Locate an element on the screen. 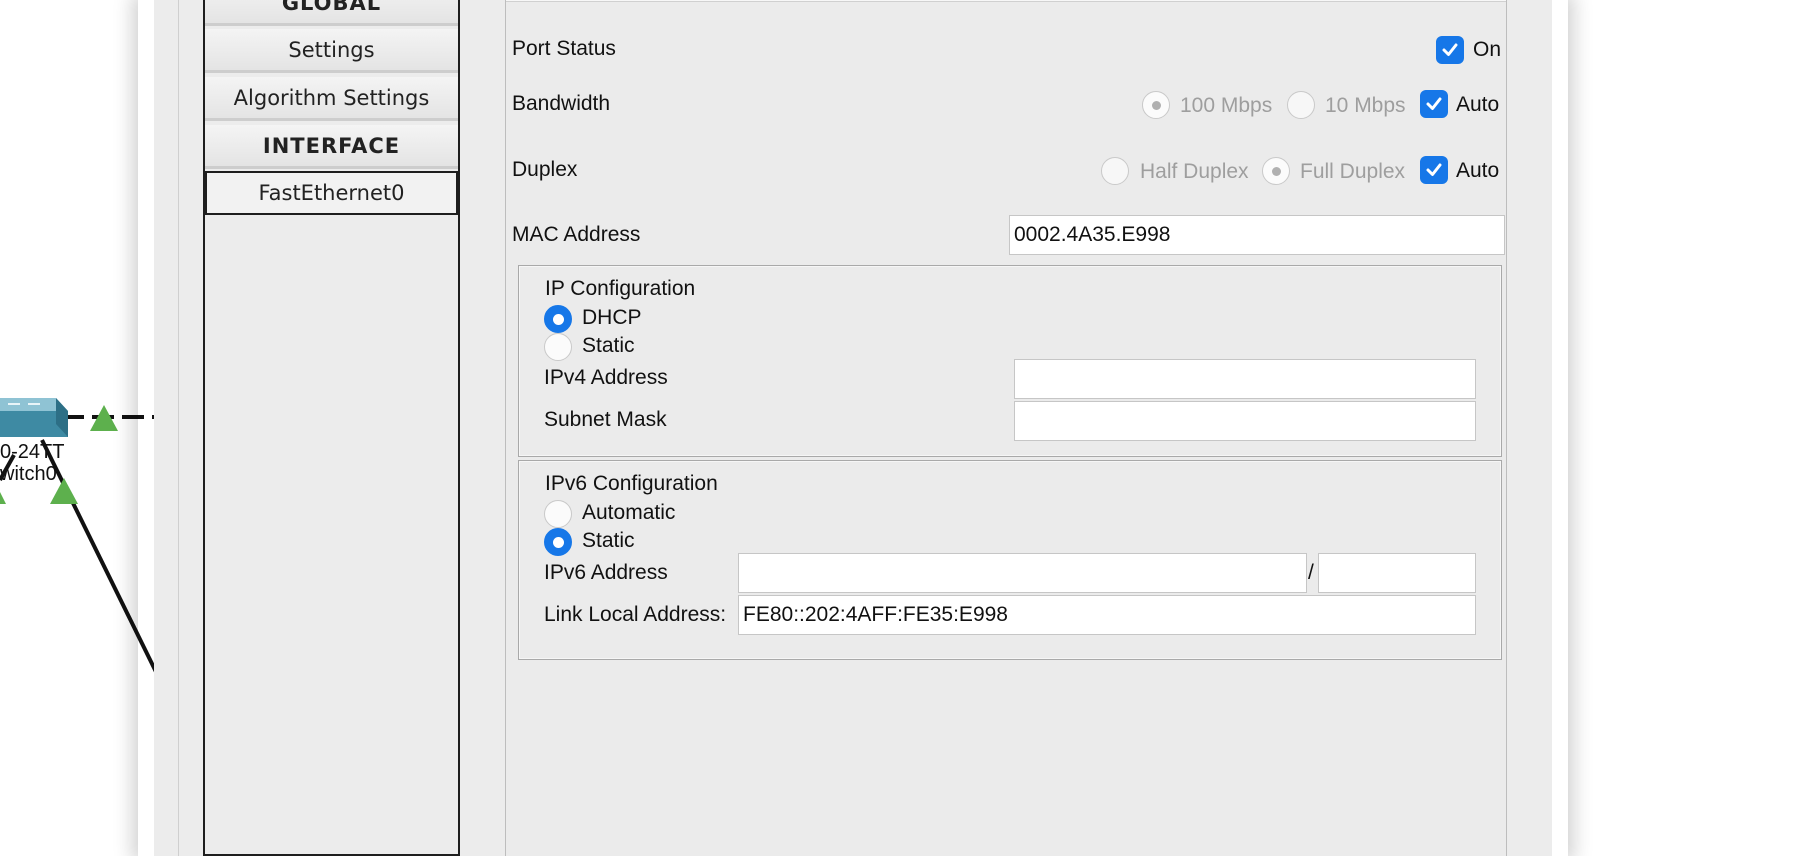 Image resolution: width=1794 pixels, height=856 pixels. subnet-mask-label: Subnet Mask is located at coordinates (605, 419).